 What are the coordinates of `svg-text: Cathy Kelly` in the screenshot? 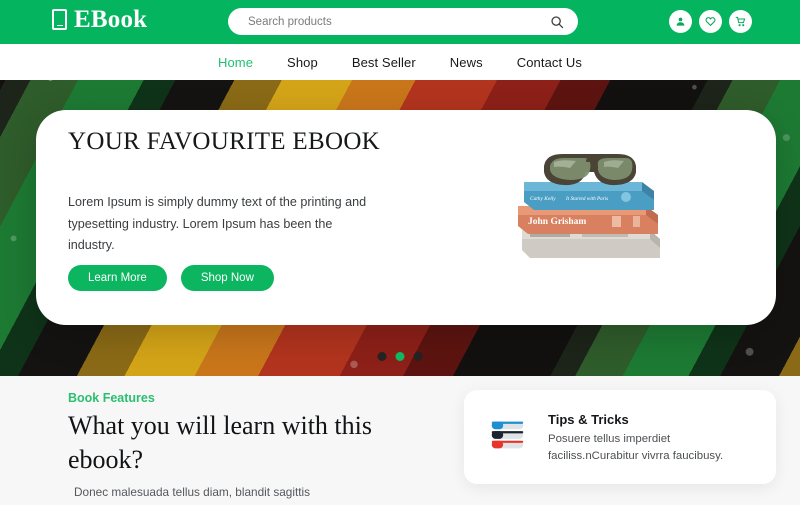 It's located at (543, 199).